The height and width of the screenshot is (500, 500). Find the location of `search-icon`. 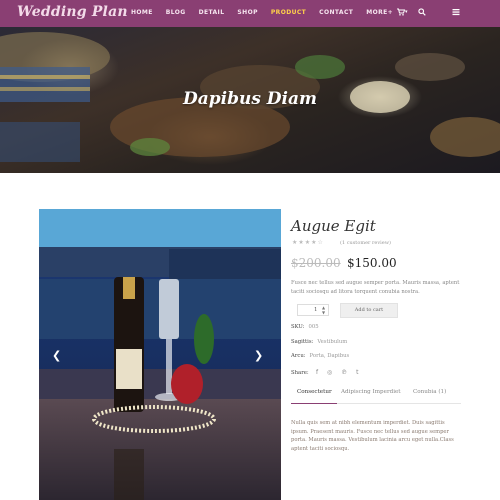

search-icon is located at coordinates (422, 13).